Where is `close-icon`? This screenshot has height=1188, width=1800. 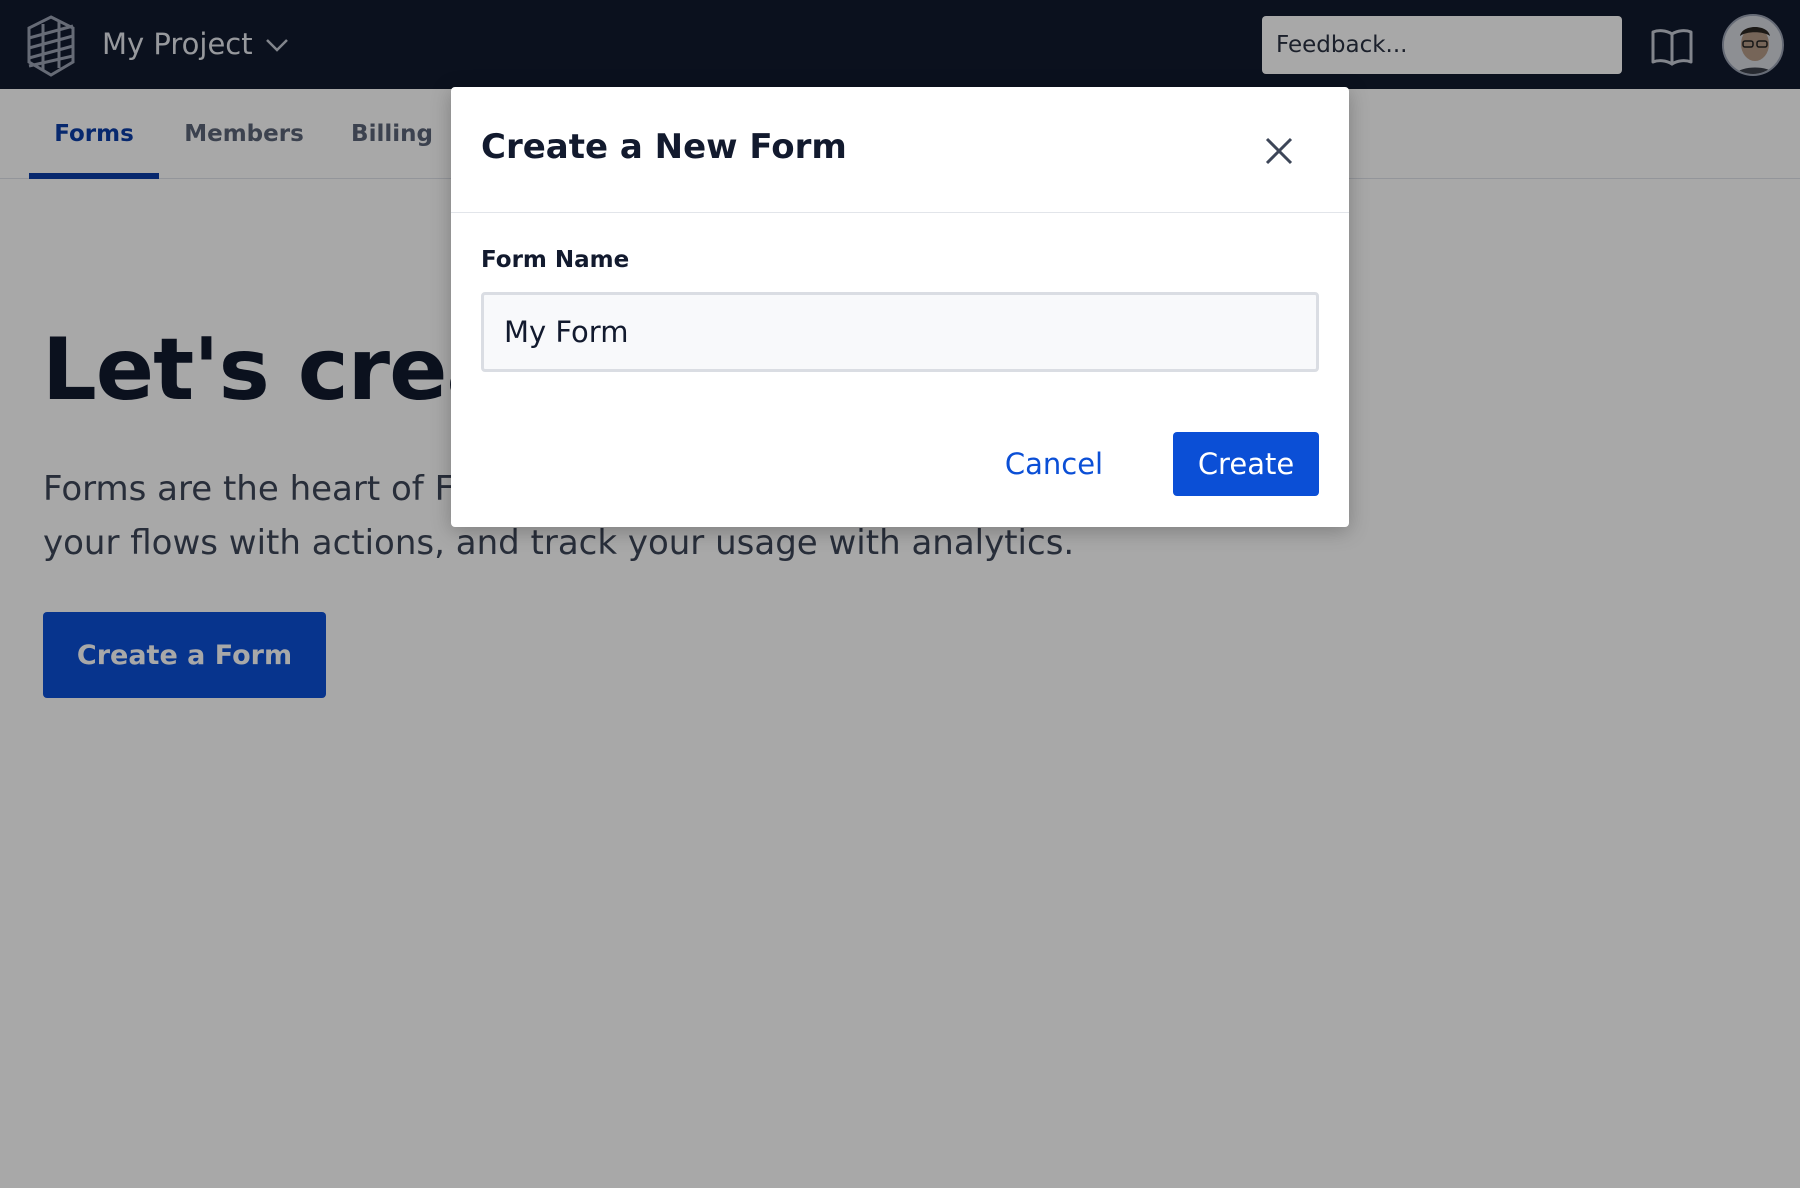 close-icon is located at coordinates (1279, 151).